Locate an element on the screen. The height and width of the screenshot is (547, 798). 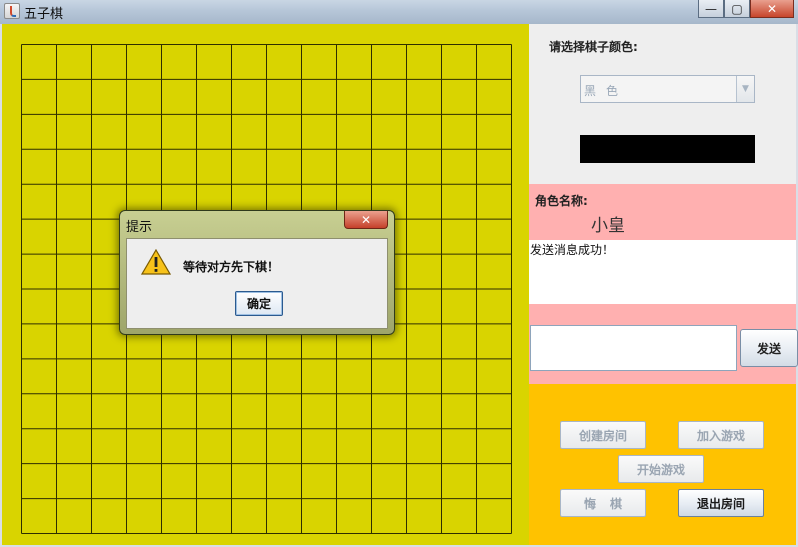
message-dialog: 提示 ✕ 等待对方先下棋！ 确定 is located at coordinates (257, 272).